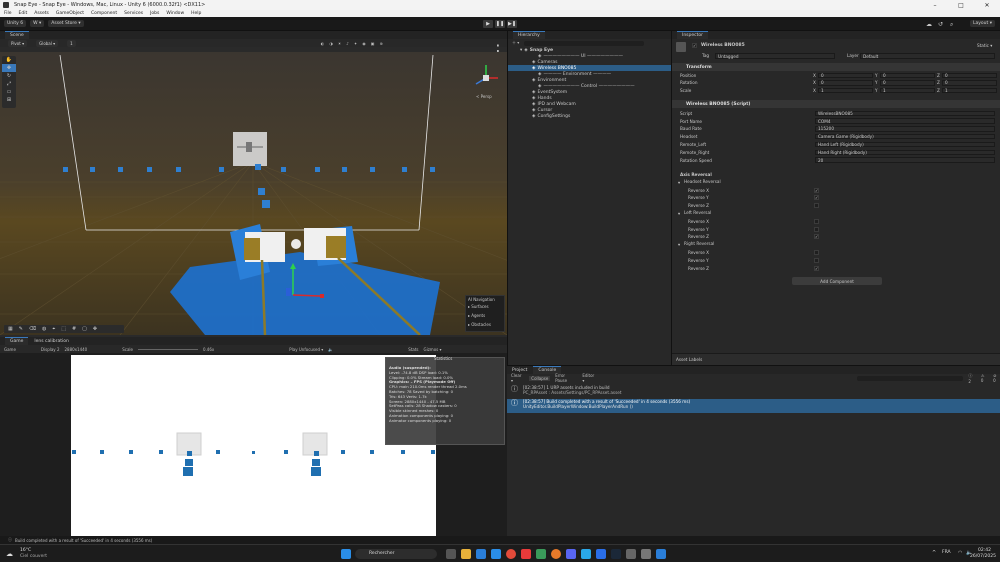 This screenshot has width=1000, height=562. I want to click on clock-time: 02:42, so click(984, 550).